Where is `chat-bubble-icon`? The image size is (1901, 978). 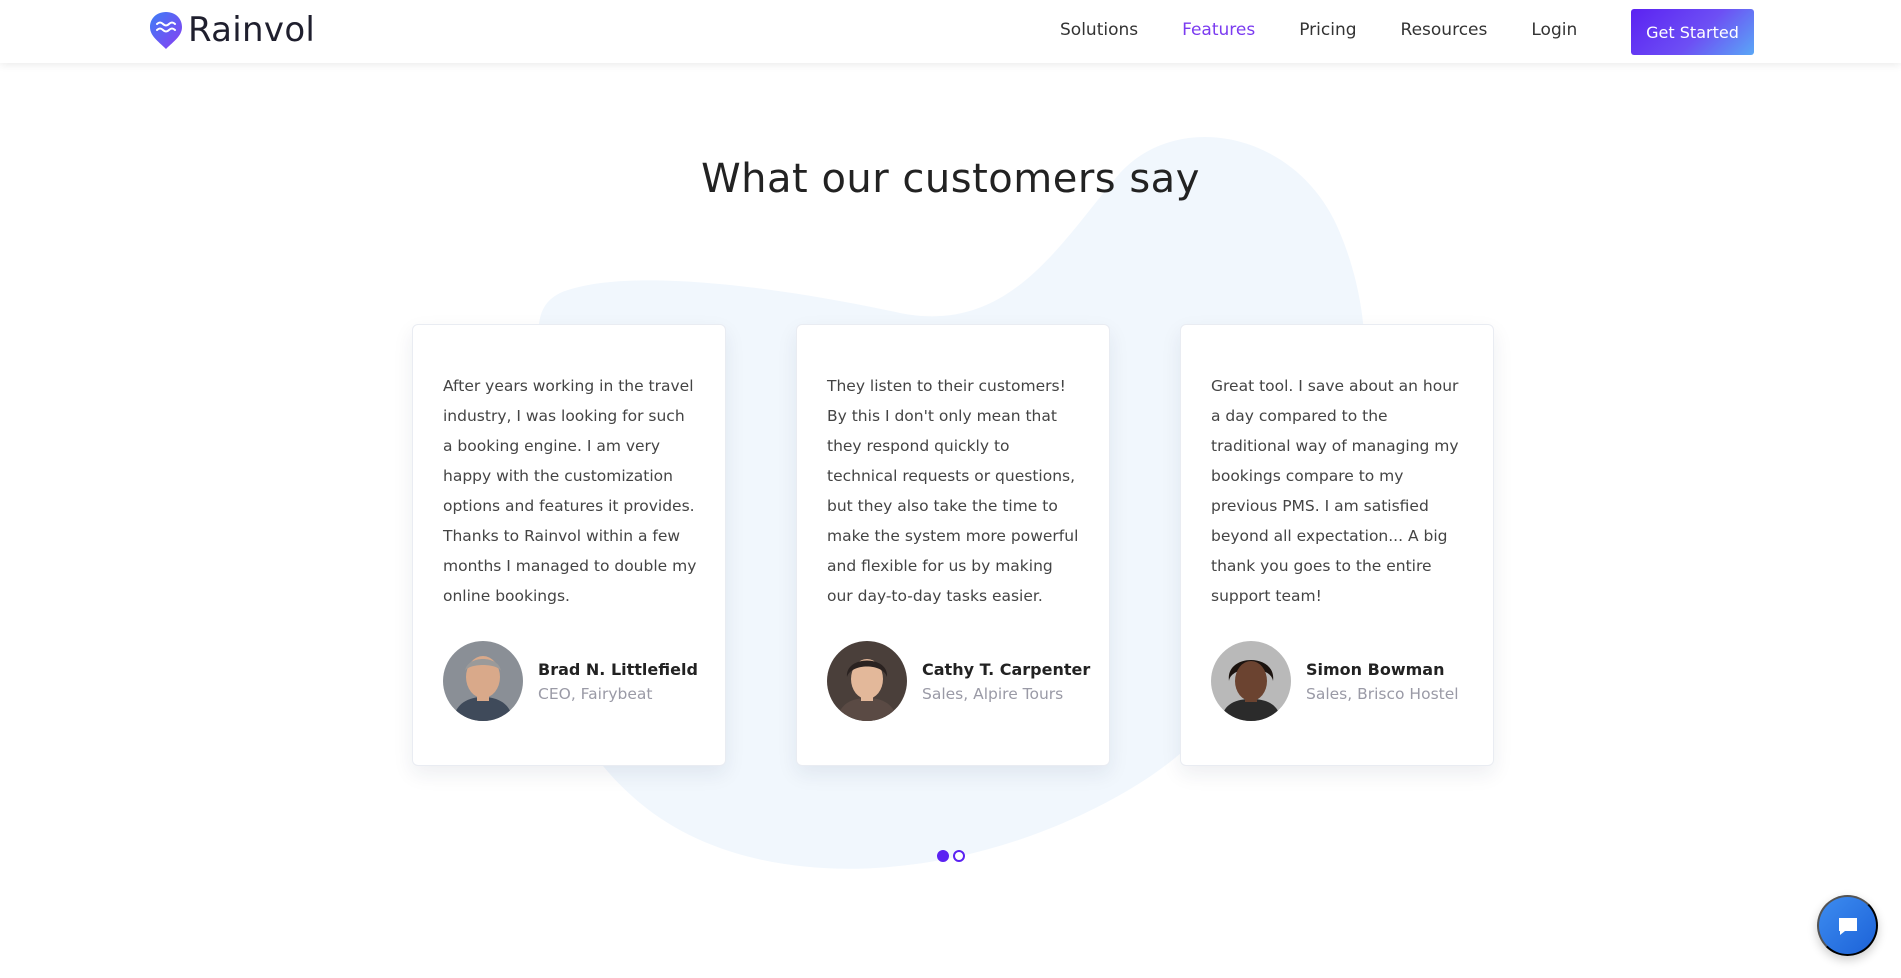 chat-bubble-icon is located at coordinates (1847, 926).